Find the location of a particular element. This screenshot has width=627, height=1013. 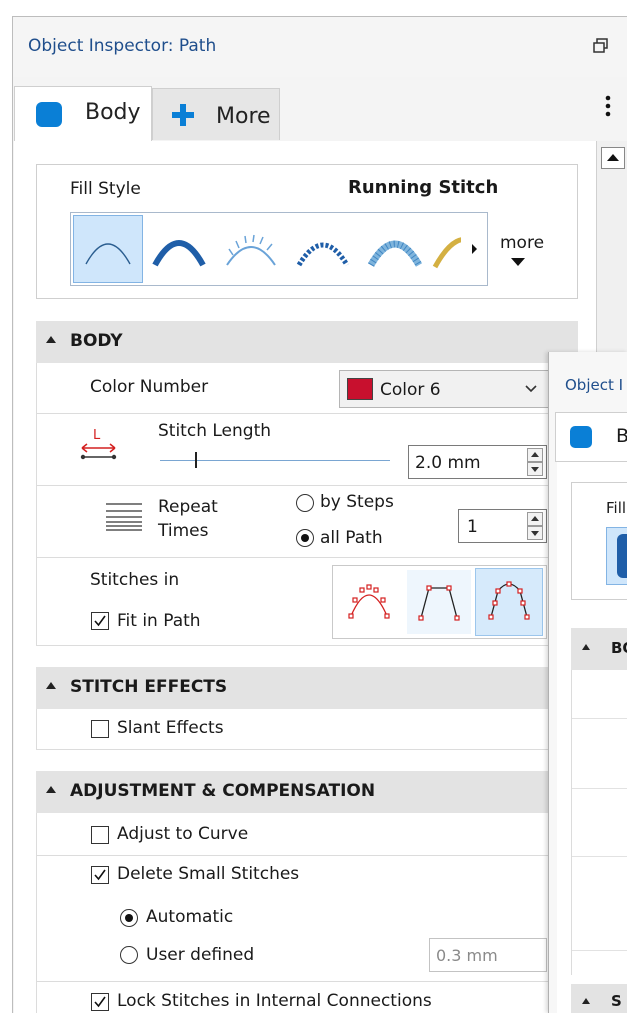

tab-body-label: Body is located at coordinates (113, 112).